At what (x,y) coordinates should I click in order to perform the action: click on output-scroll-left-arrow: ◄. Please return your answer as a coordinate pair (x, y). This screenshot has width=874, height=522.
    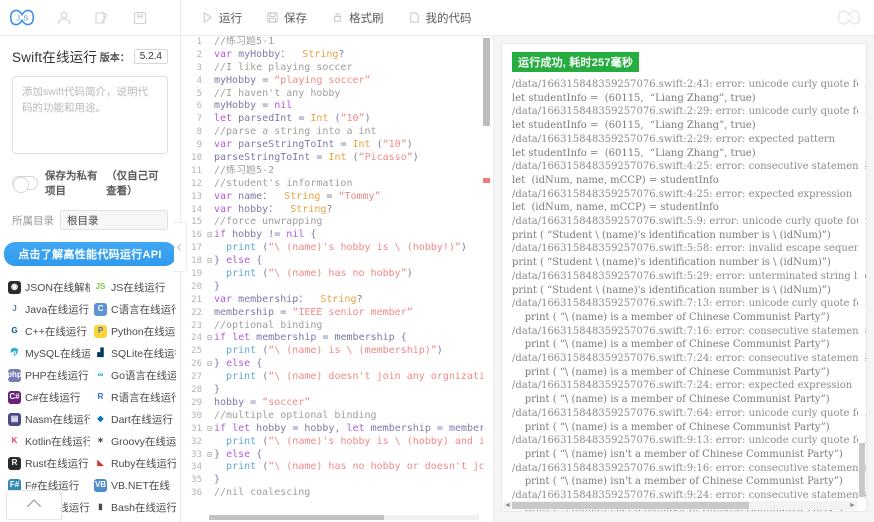
    Looking at the image, I should click on (507, 505).